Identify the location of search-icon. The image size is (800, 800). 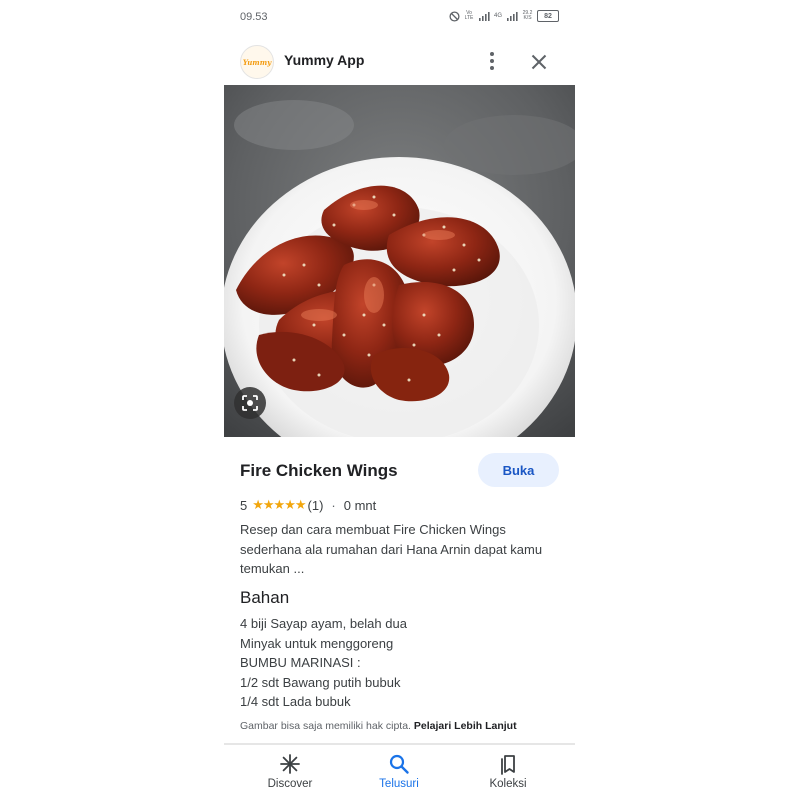
(399, 764).